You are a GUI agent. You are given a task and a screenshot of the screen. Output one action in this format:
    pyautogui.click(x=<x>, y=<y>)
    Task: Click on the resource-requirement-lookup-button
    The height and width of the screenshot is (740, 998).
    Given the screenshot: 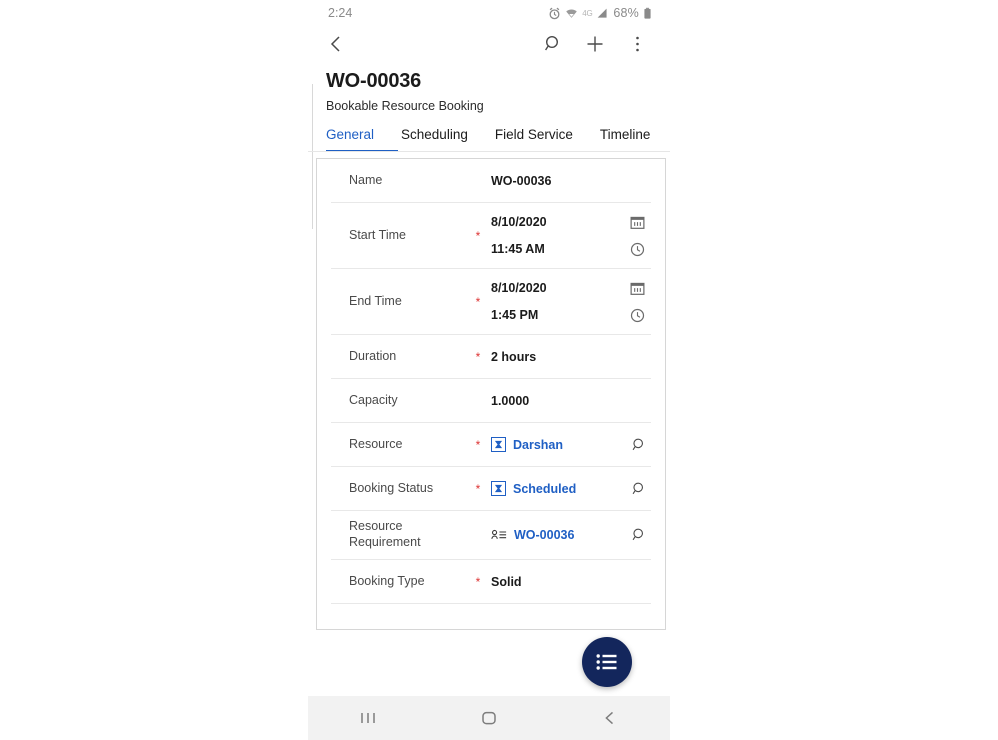 What is the action you would take?
    pyautogui.click(x=639, y=535)
    